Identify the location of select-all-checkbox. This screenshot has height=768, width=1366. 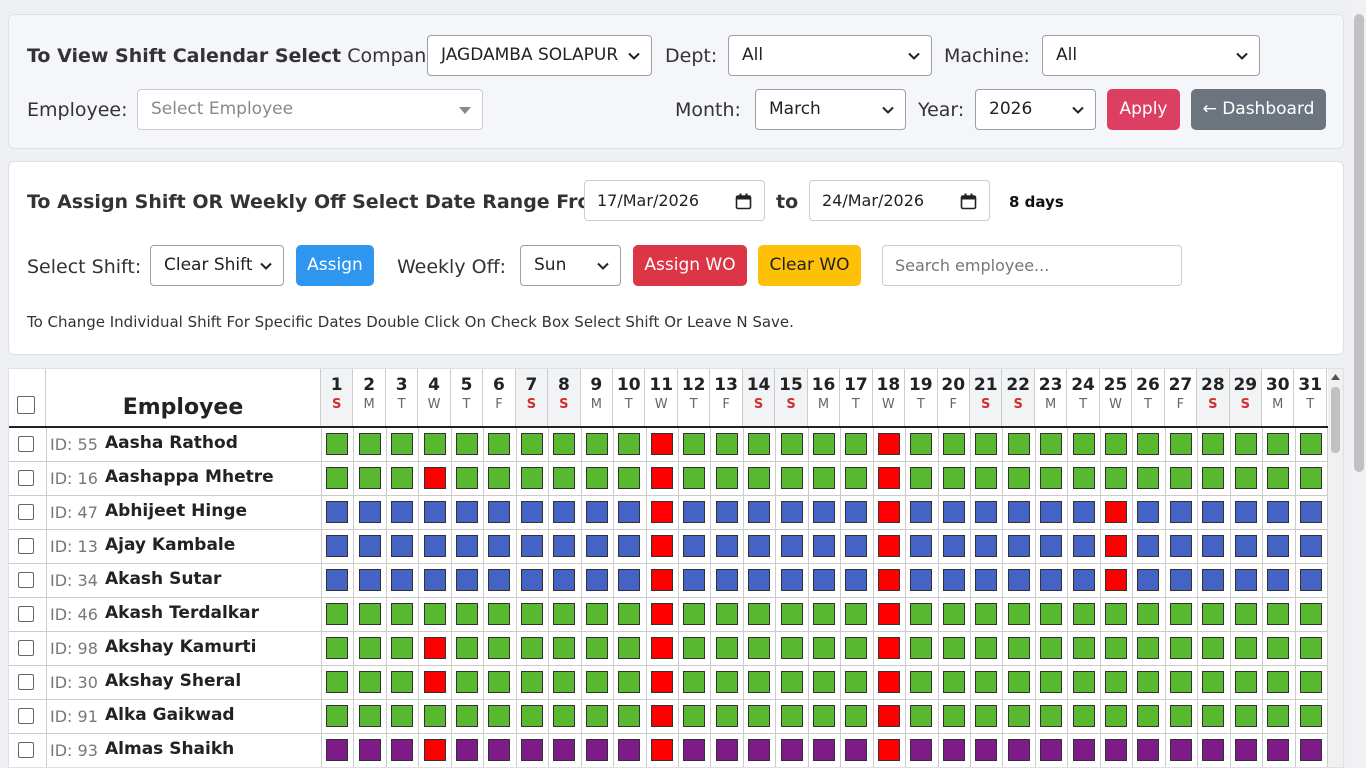
(26, 405).